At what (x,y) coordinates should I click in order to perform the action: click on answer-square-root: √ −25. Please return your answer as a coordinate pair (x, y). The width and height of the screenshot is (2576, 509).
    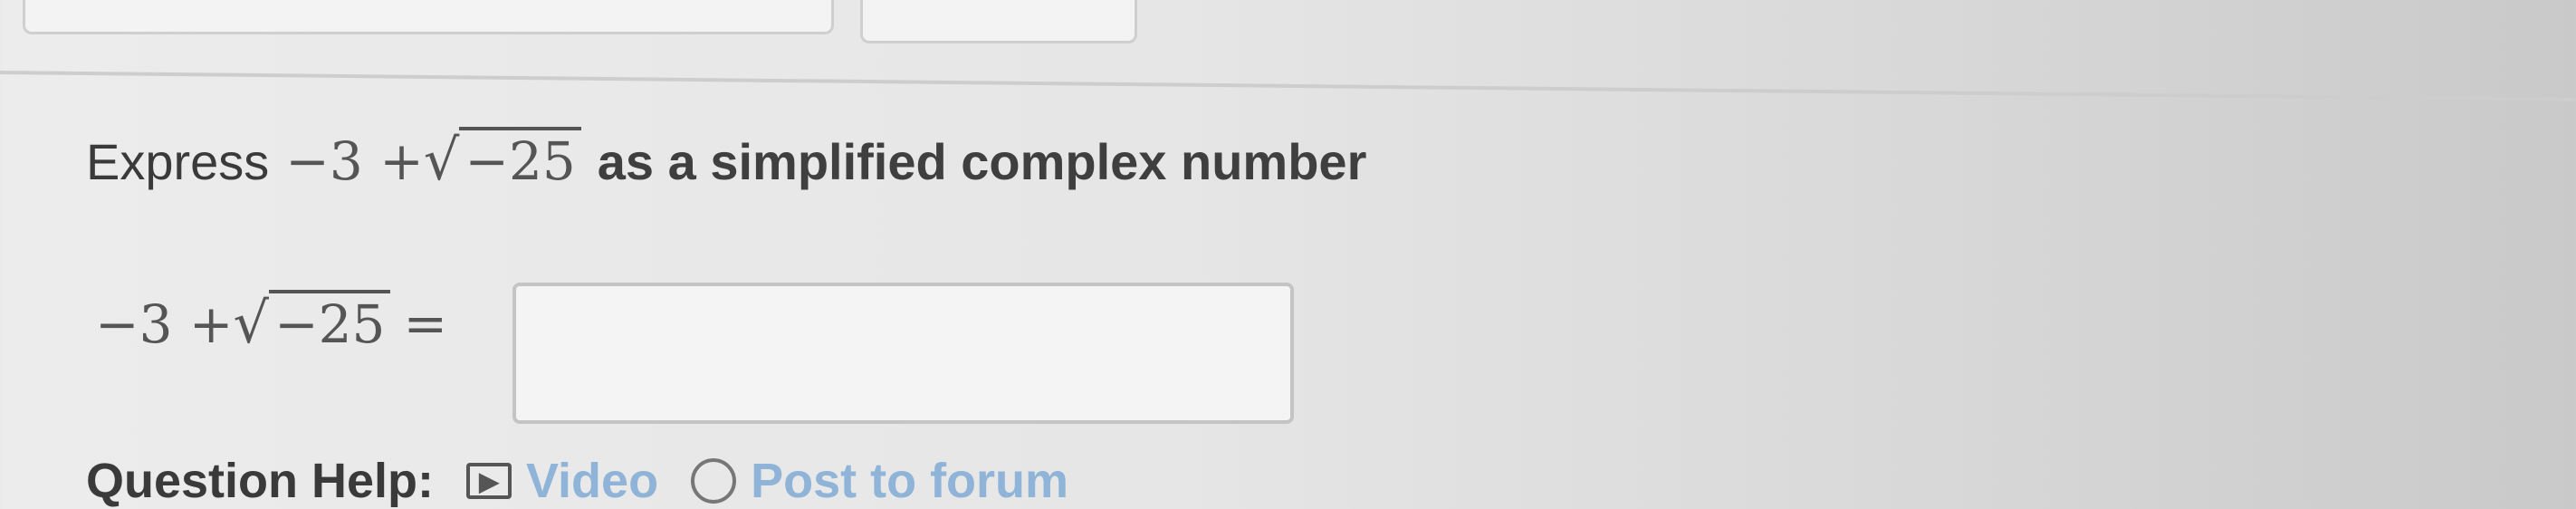
    Looking at the image, I should click on (312, 323).